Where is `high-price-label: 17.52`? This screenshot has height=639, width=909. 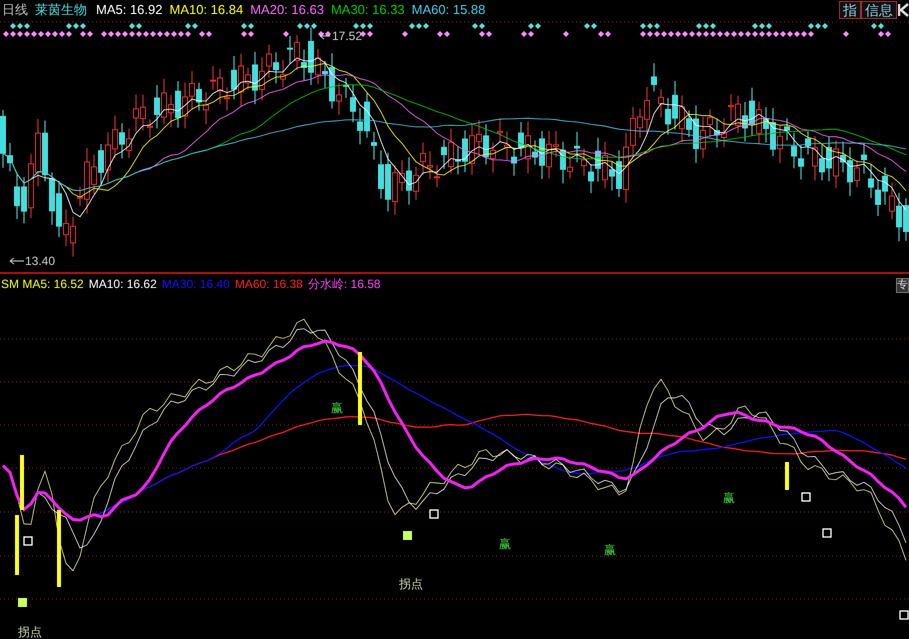 high-price-label: 17.52 is located at coordinates (347, 36).